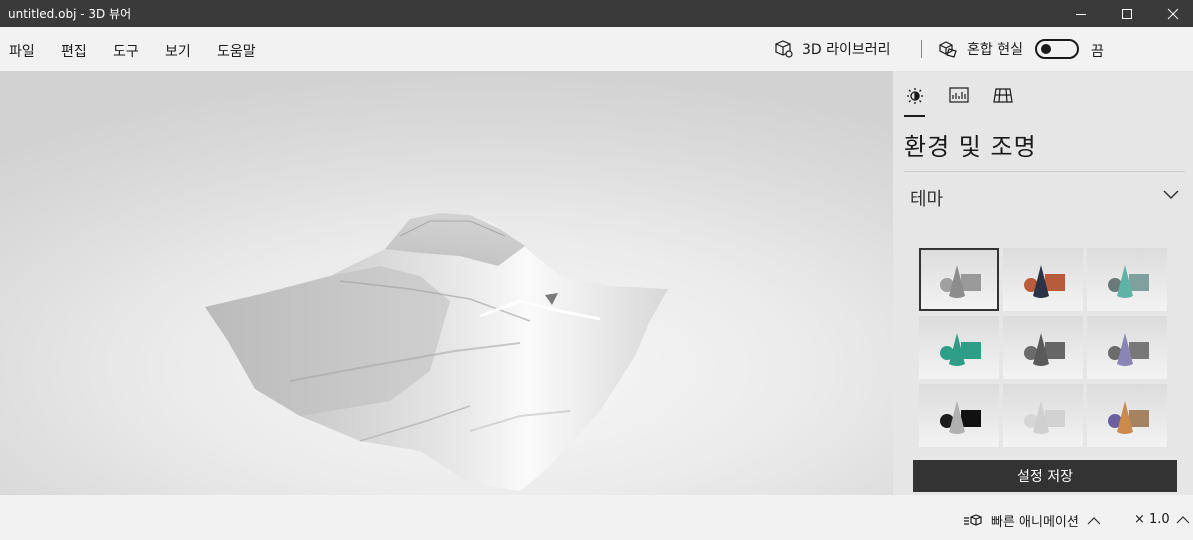 Image resolution: width=1193 pixels, height=540 pixels. Describe the element at coordinates (959, 95) in the screenshot. I see `stats-icon` at that location.